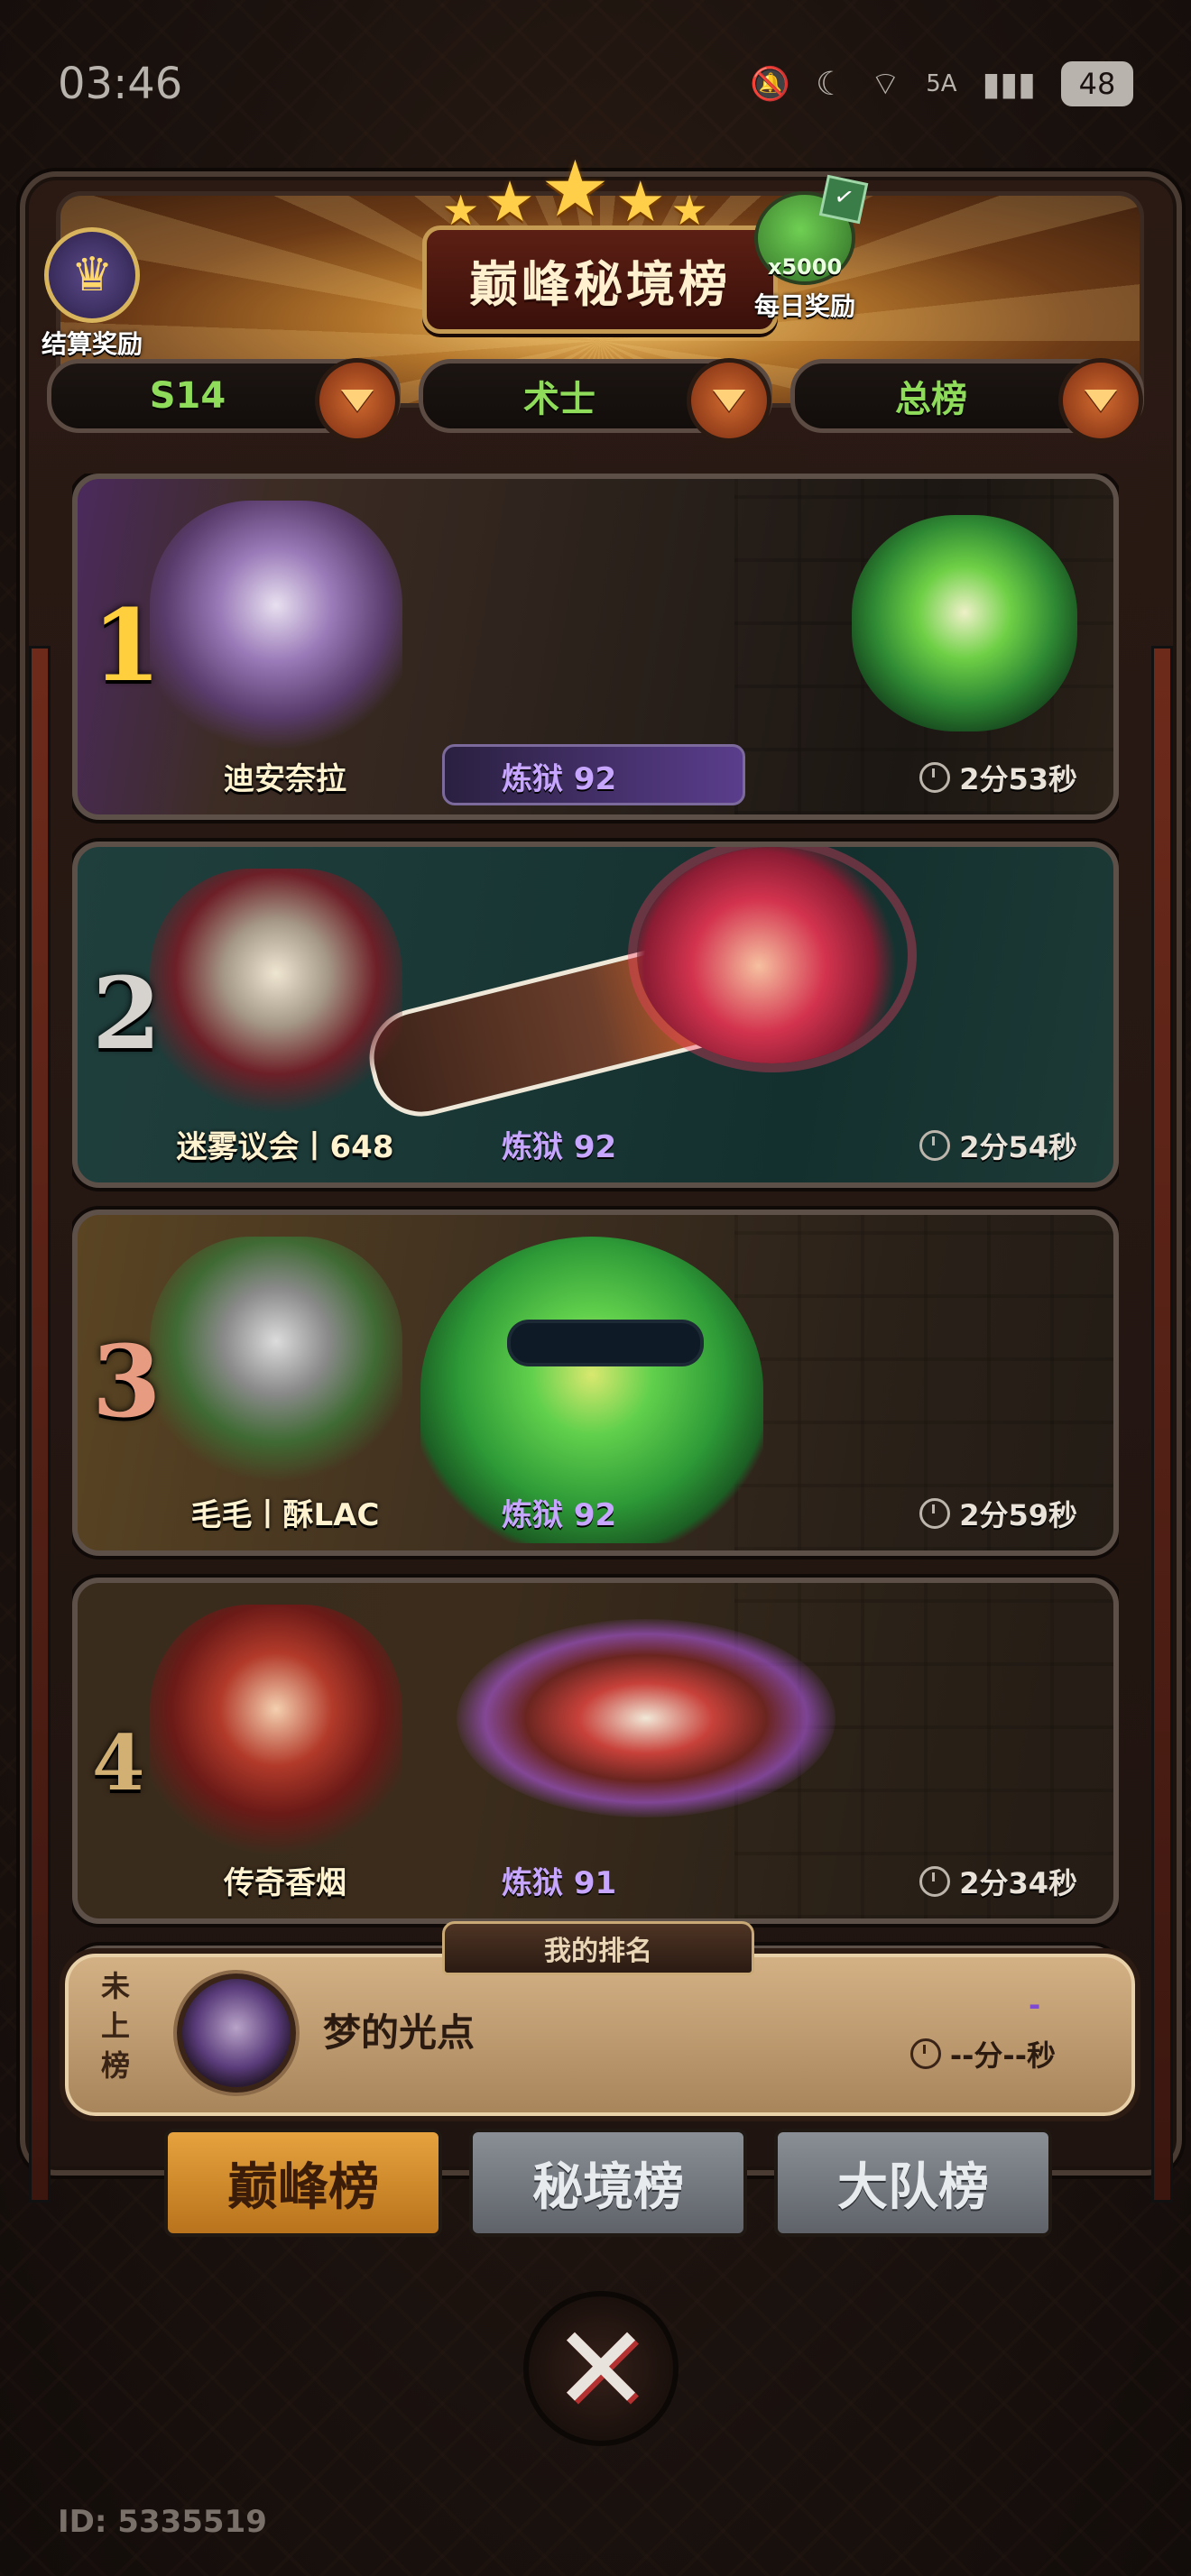  What do you see at coordinates (595, 1383) in the screenshot?
I see `ranking-row: 3 毛毛丨酥LAC 炼狱 92 2分59秒` at bounding box center [595, 1383].